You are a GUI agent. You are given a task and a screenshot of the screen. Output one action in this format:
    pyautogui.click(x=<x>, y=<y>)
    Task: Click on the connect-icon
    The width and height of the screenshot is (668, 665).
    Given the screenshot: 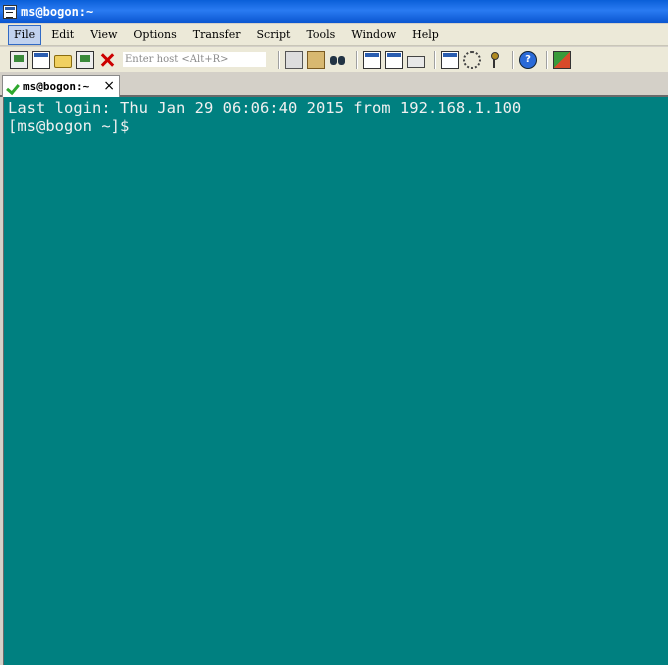 What is the action you would take?
    pyautogui.click(x=19, y=59)
    